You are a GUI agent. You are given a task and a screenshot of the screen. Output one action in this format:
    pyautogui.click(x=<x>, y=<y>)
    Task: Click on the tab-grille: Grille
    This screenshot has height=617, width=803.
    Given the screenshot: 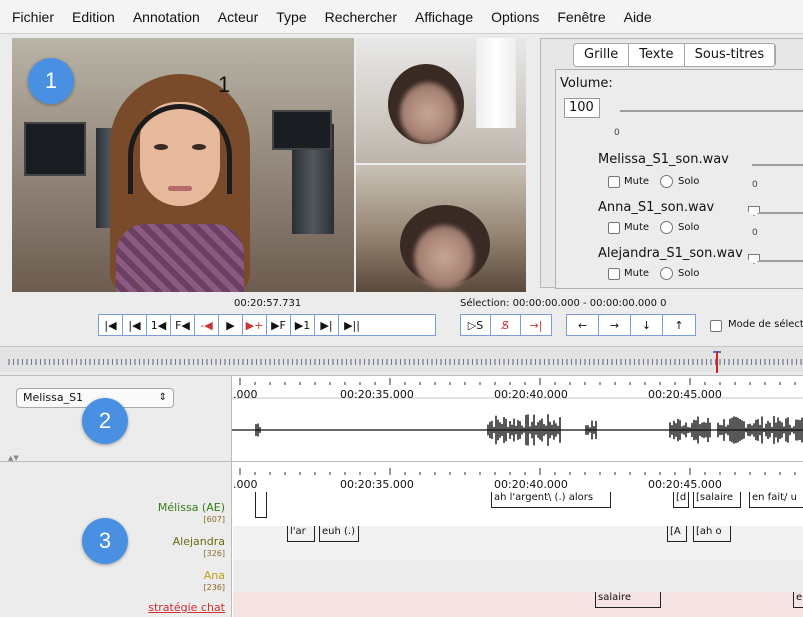 What is the action you would take?
    pyautogui.click(x=602, y=55)
    